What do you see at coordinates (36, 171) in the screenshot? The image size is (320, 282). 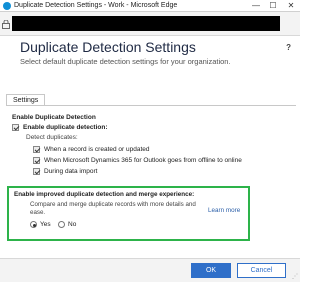 I see `option-data-import-checkbox` at bounding box center [36, 171].